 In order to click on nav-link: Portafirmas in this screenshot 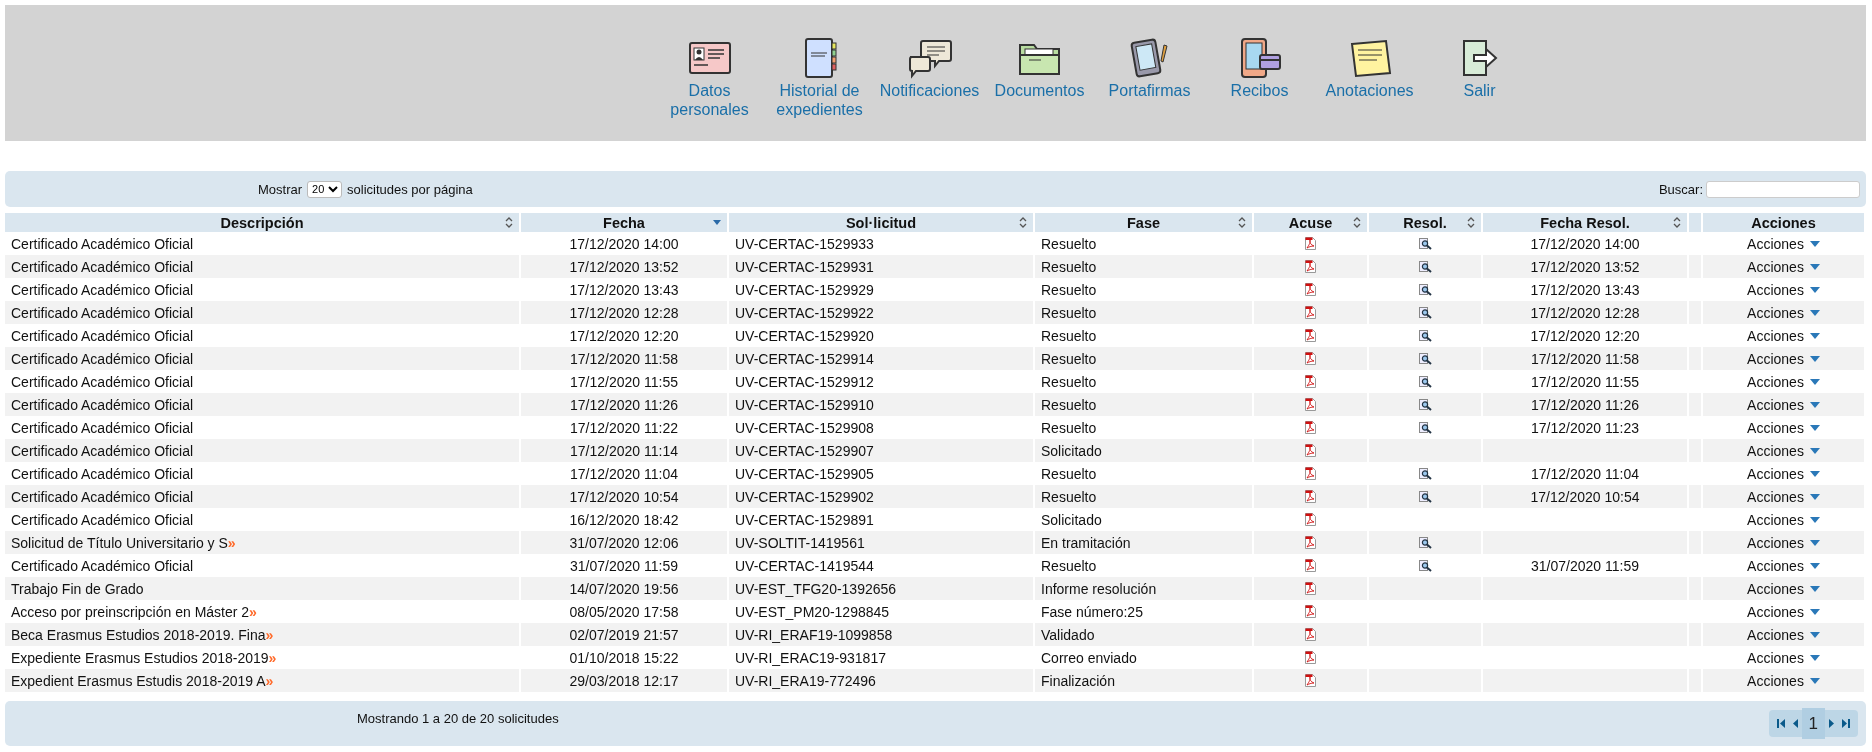, I will do `click(1149, 68)`.